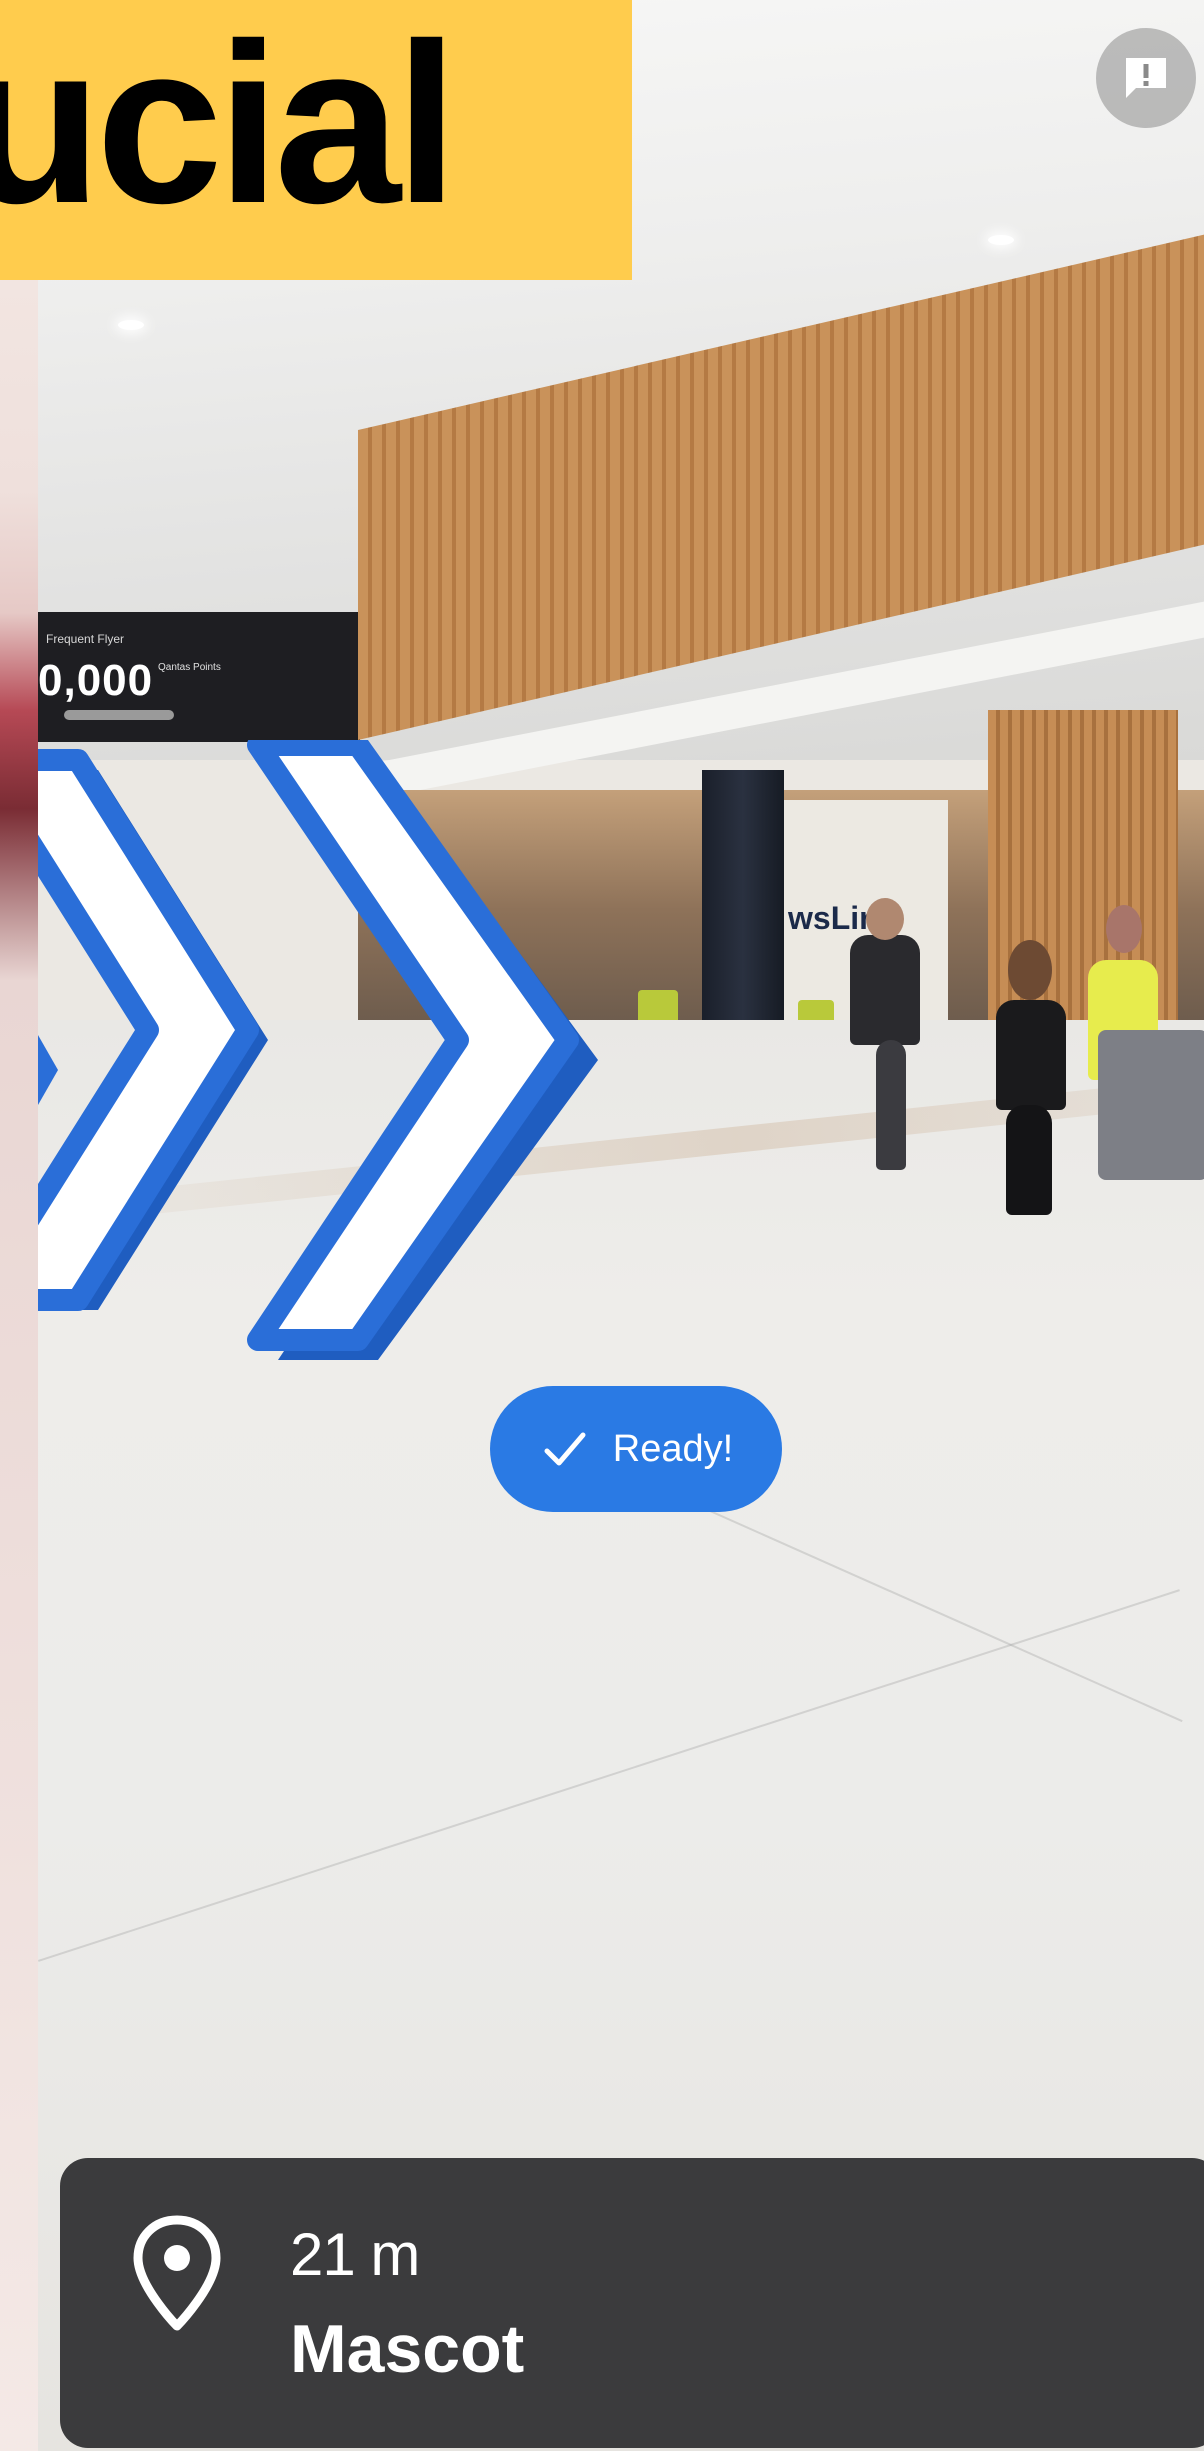  What do you see at coordinates (199, 677) in the screenshot?
I see `advertisement-billboard: Frequent Flyer 0,000 Qantas Points` at bounding box center [199, 677].